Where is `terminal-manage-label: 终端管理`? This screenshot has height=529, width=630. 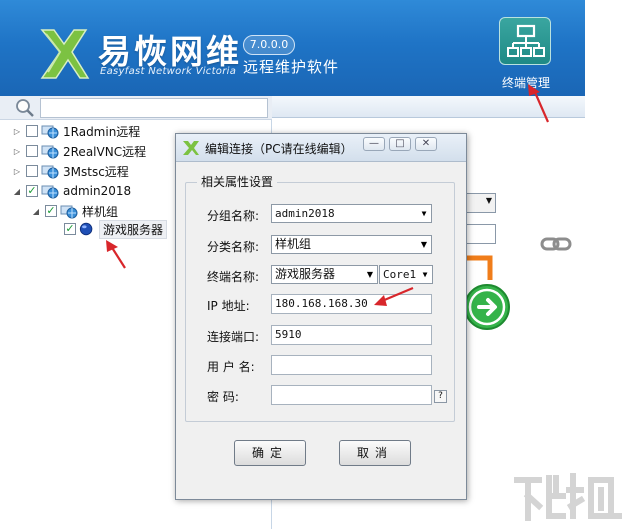
terminal-manage-label: 终端管理 is located at coordinates (526, 82).